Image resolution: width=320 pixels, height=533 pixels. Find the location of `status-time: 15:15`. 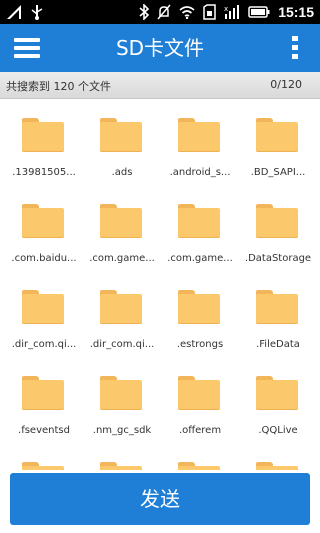

status-time: 15:15 is located at coordinates (296, 12).